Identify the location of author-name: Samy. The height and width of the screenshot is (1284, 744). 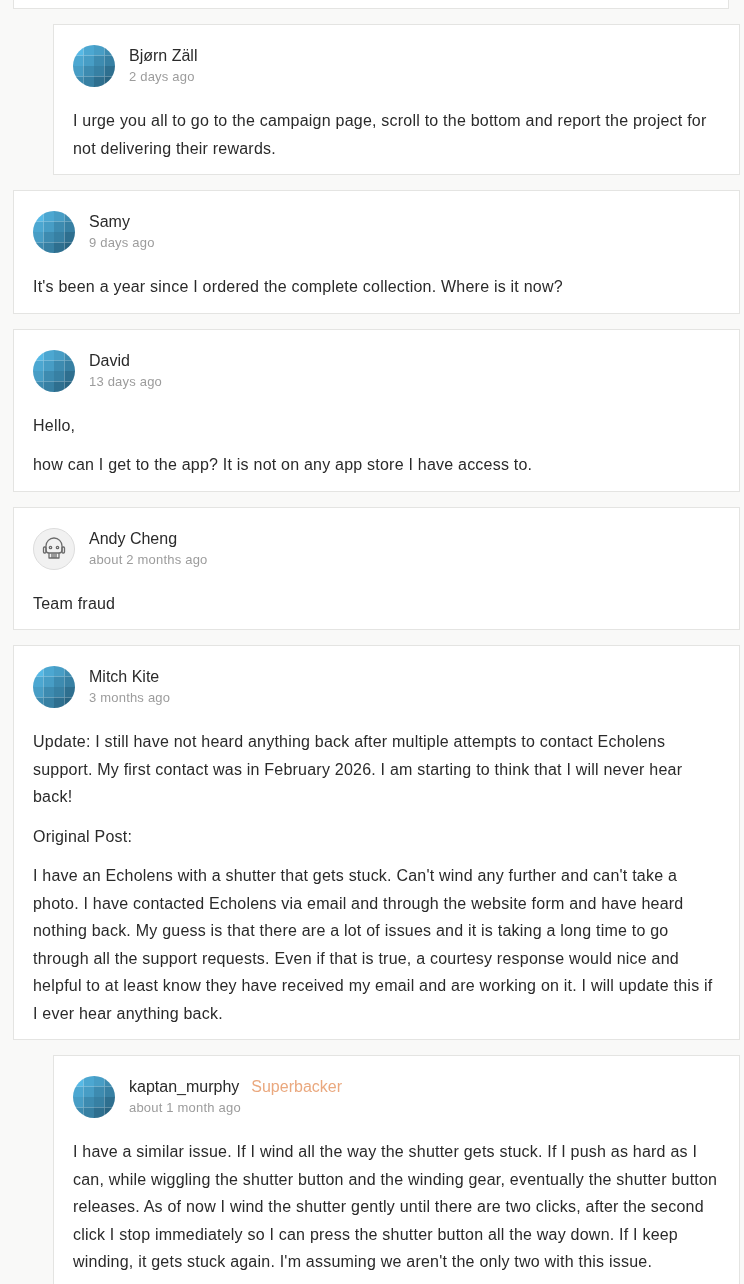
(109, 222).